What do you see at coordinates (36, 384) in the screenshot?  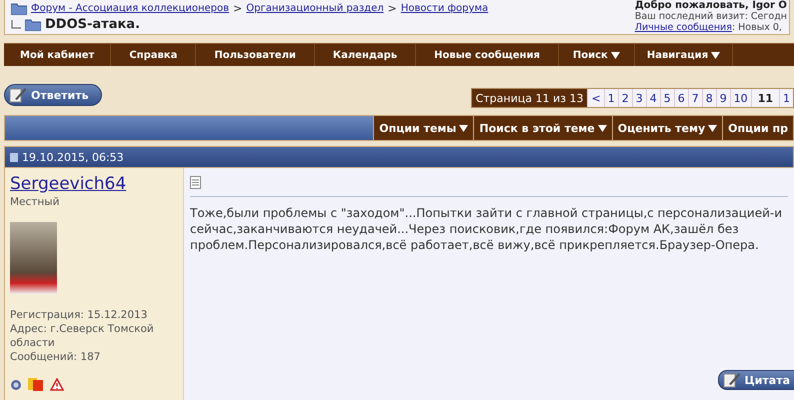 I see `reputation-card-icon` at bounding box center [36, 384].